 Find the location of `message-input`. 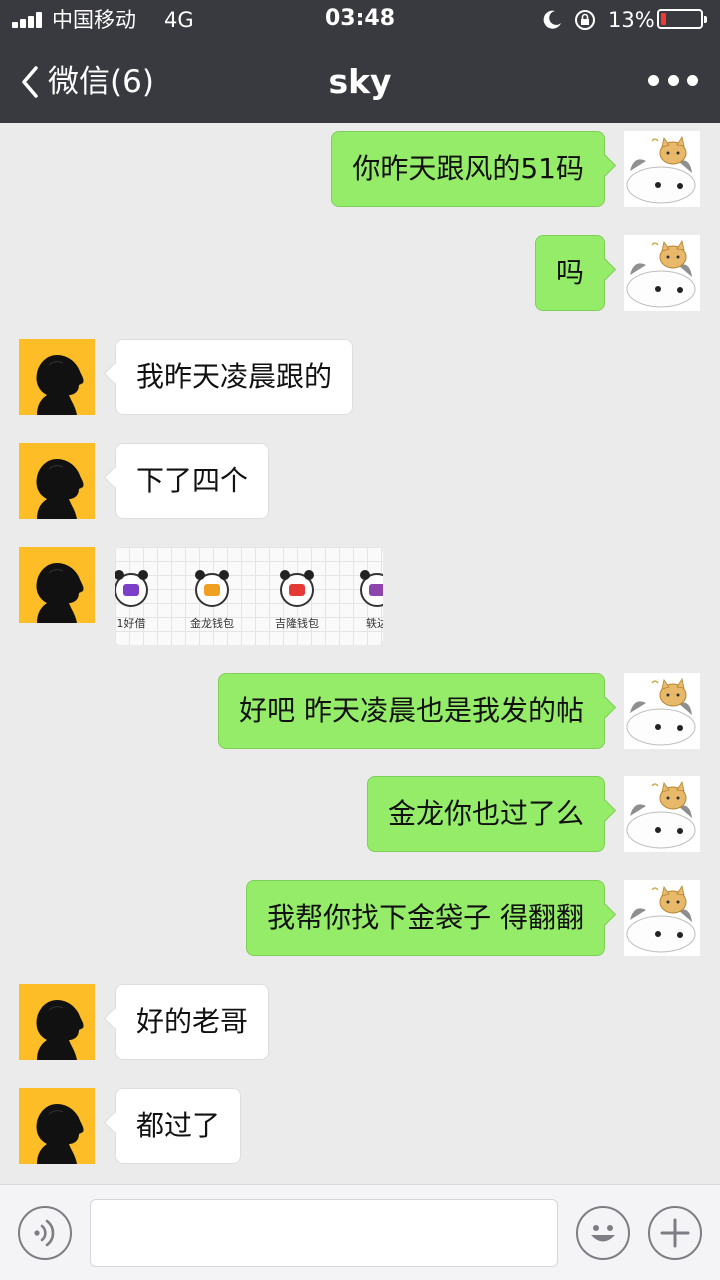

message-input is located at coordinates (324, 1233).